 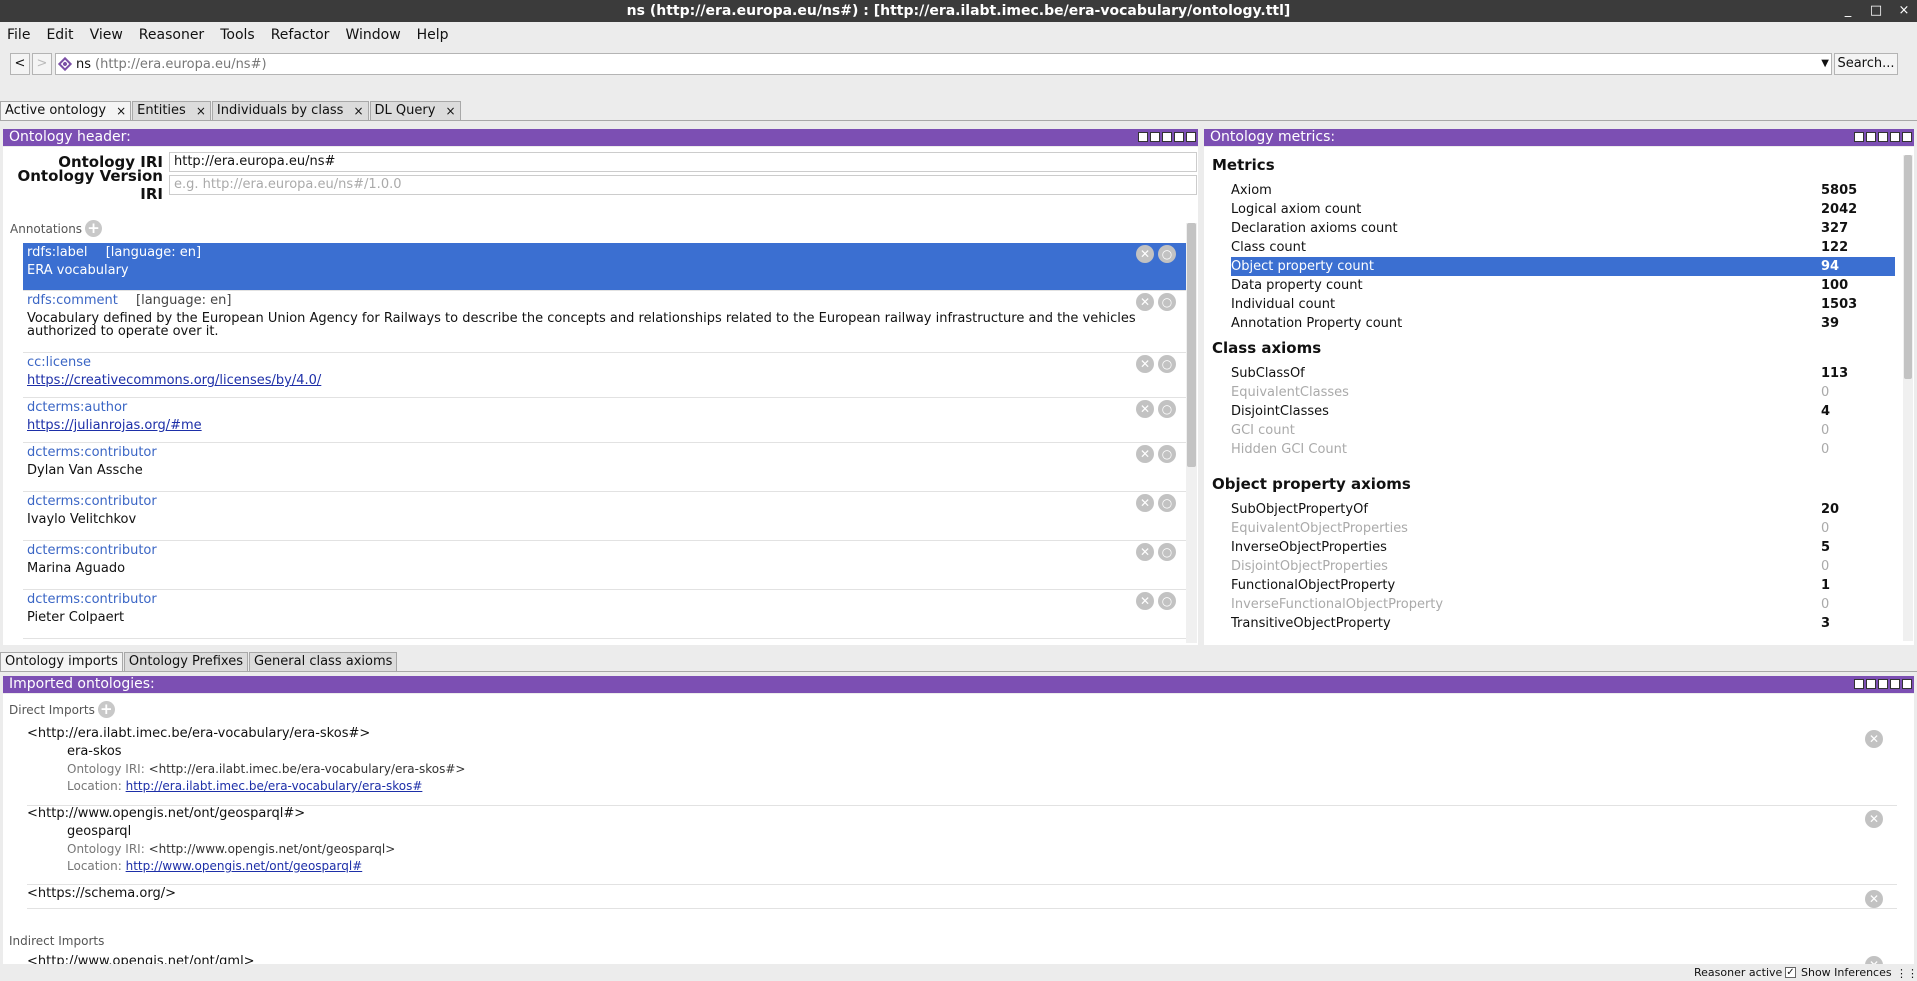 I want to click on metric-row: GCI count 0, so click(x=1563, y=430).